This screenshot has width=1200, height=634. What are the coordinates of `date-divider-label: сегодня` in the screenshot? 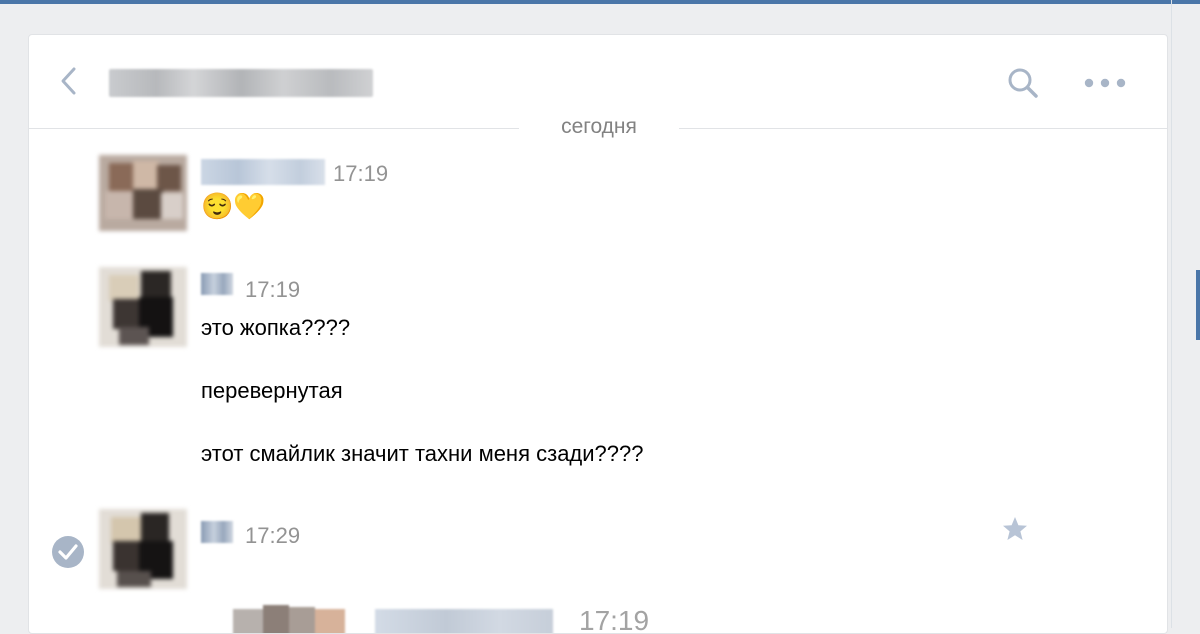 It's located at (599, 126).